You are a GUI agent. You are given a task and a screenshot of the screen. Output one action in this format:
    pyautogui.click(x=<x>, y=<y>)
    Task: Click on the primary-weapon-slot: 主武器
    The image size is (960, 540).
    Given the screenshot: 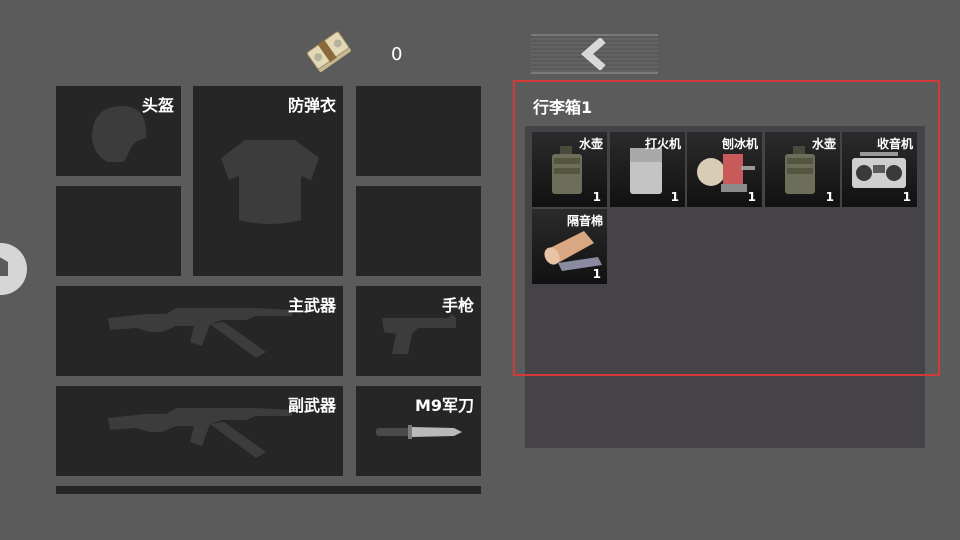 What is the action you would take?
    pyautogui.click(x=199, y=331)
    